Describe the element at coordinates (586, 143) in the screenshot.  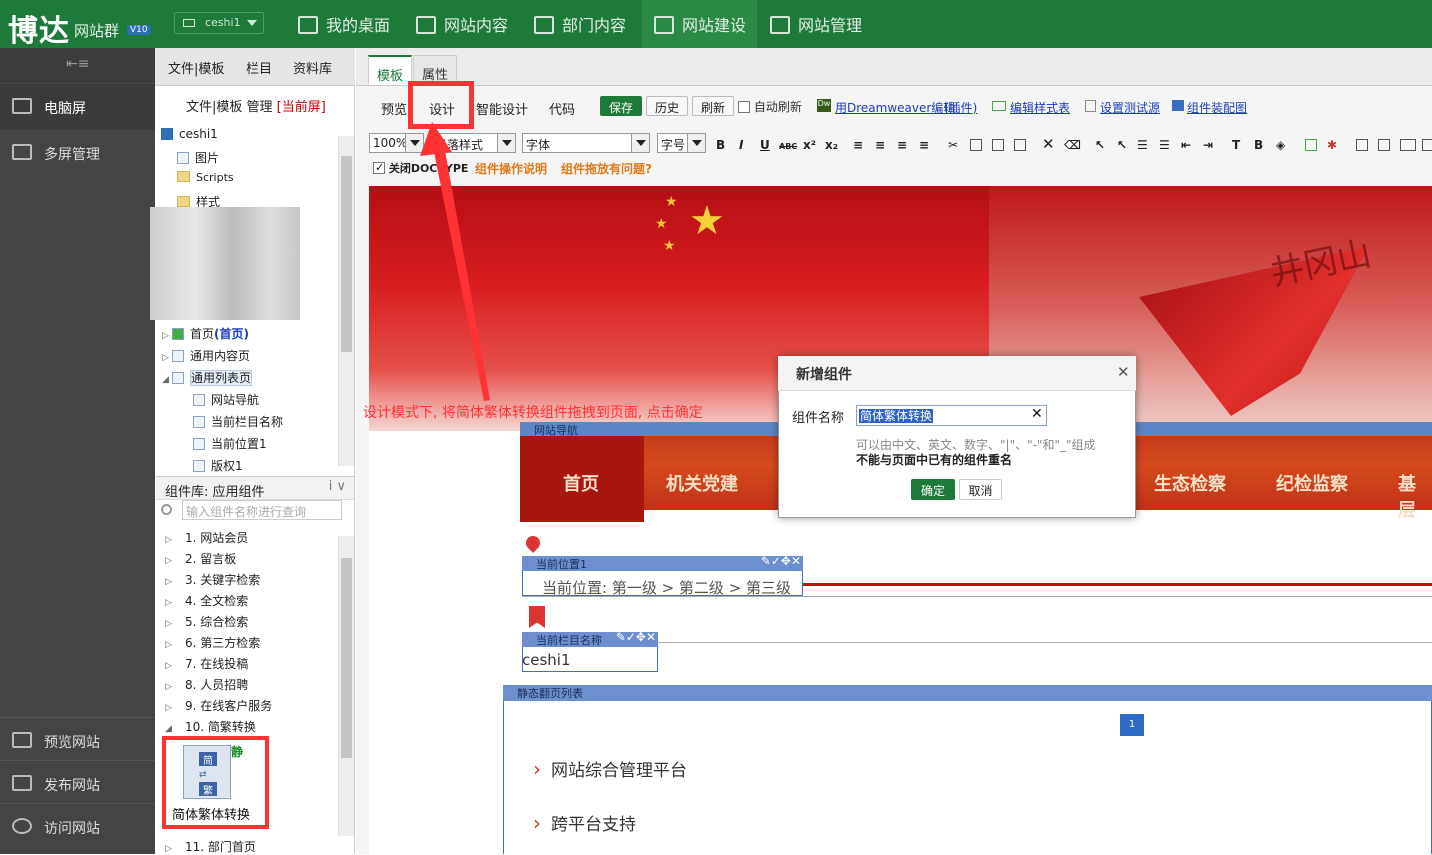
I see `font-select: 字体` at that location.